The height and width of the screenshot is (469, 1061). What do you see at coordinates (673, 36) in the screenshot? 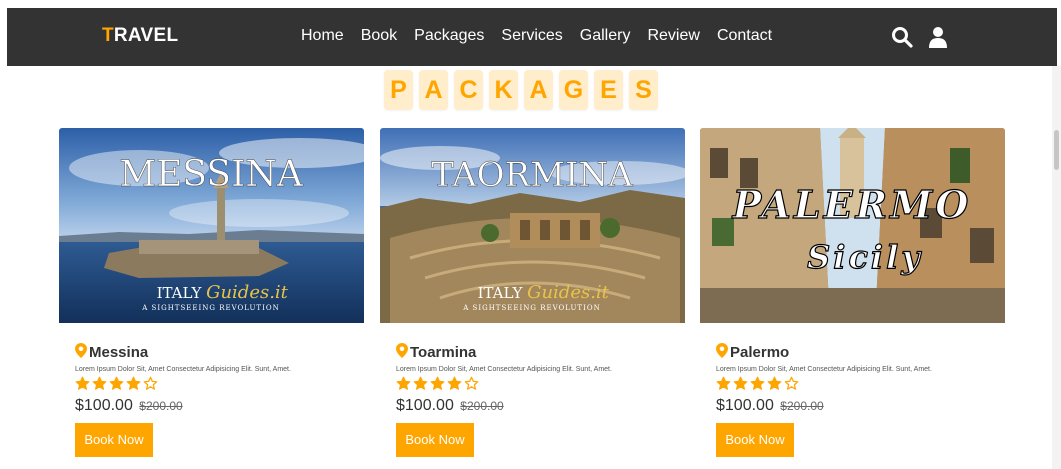
I see `nav-link-review: Review` at bounding box center [673, 36].